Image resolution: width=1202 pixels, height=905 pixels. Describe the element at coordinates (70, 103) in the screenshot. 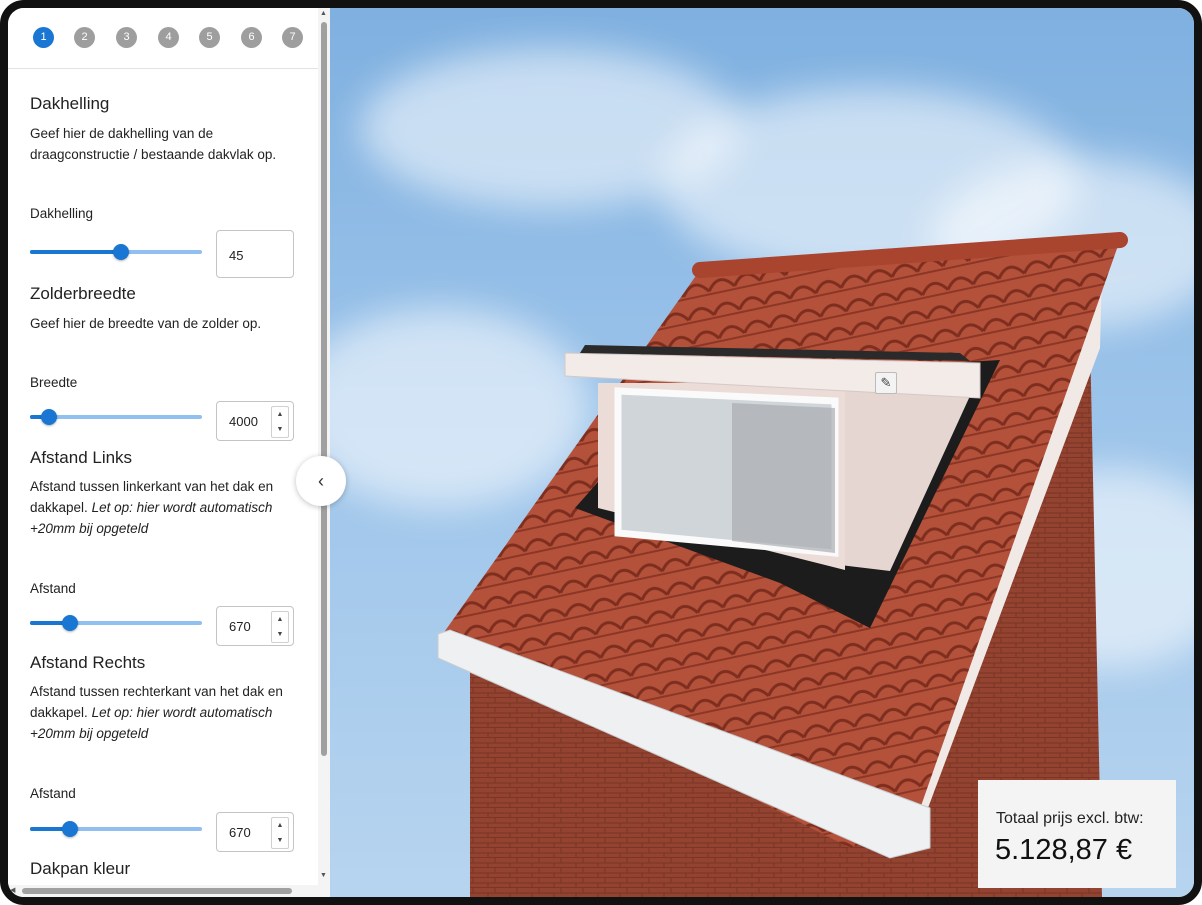

I see `dakhelling-title: Dakhelling` at that location.